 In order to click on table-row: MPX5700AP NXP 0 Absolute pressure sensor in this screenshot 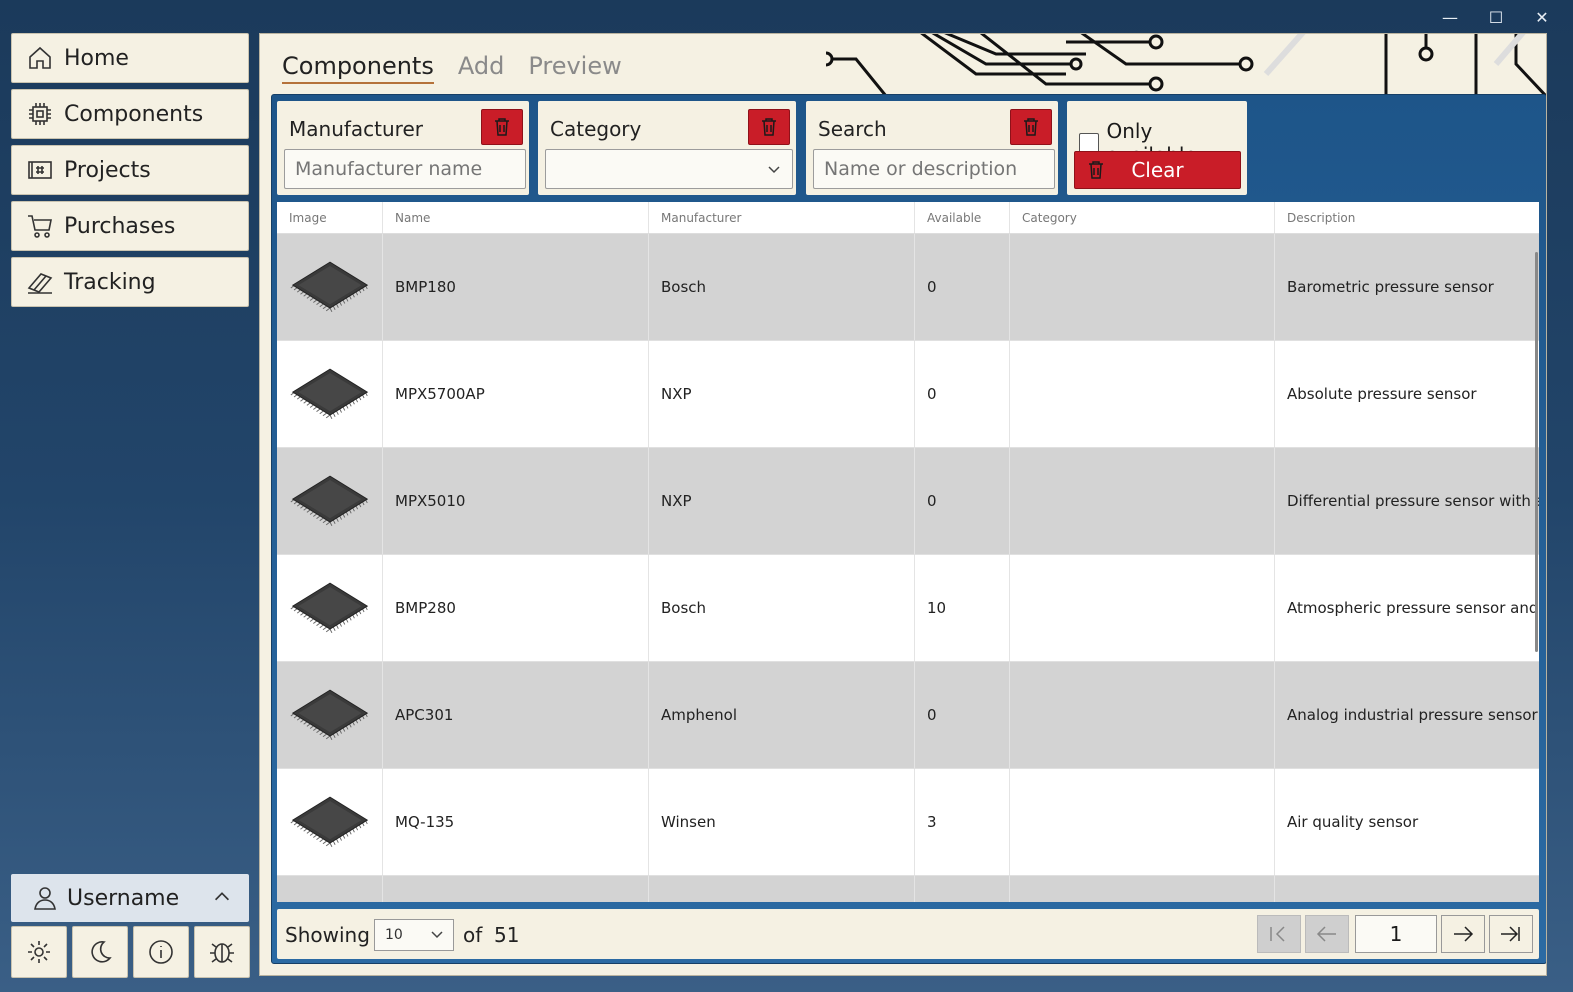, I will do `click(908, 394)`.